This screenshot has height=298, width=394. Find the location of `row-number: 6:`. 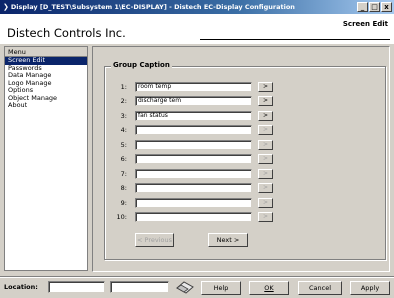

row-number: 6: is located at coordinates (123, 159).